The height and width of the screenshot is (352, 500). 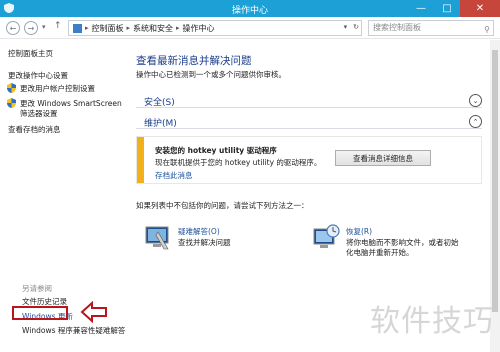 I want to click on security-section-label: 安全(S), so click(x=159, y=103).